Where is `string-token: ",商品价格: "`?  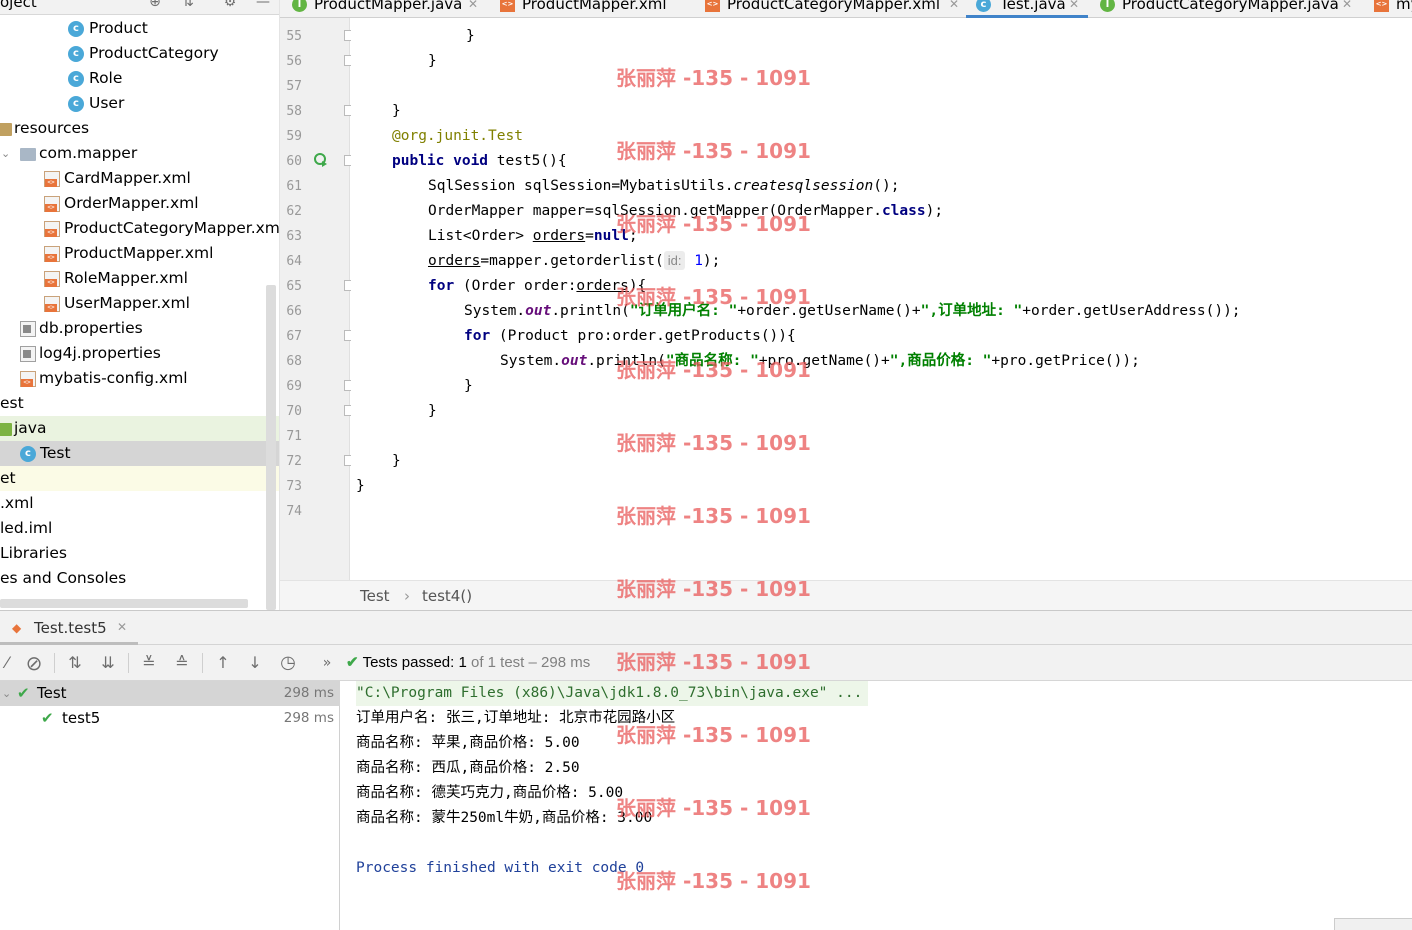
string-token: ",商品价格: " is located at coordinates (940, 361).